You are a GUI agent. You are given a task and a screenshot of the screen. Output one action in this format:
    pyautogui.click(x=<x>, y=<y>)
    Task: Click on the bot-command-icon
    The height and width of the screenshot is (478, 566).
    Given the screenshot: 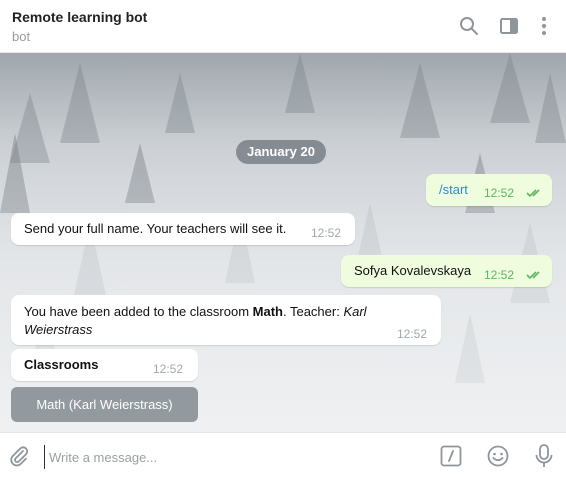 What is the action you would take?
    pyautogui.click(x=451, y=456)
    